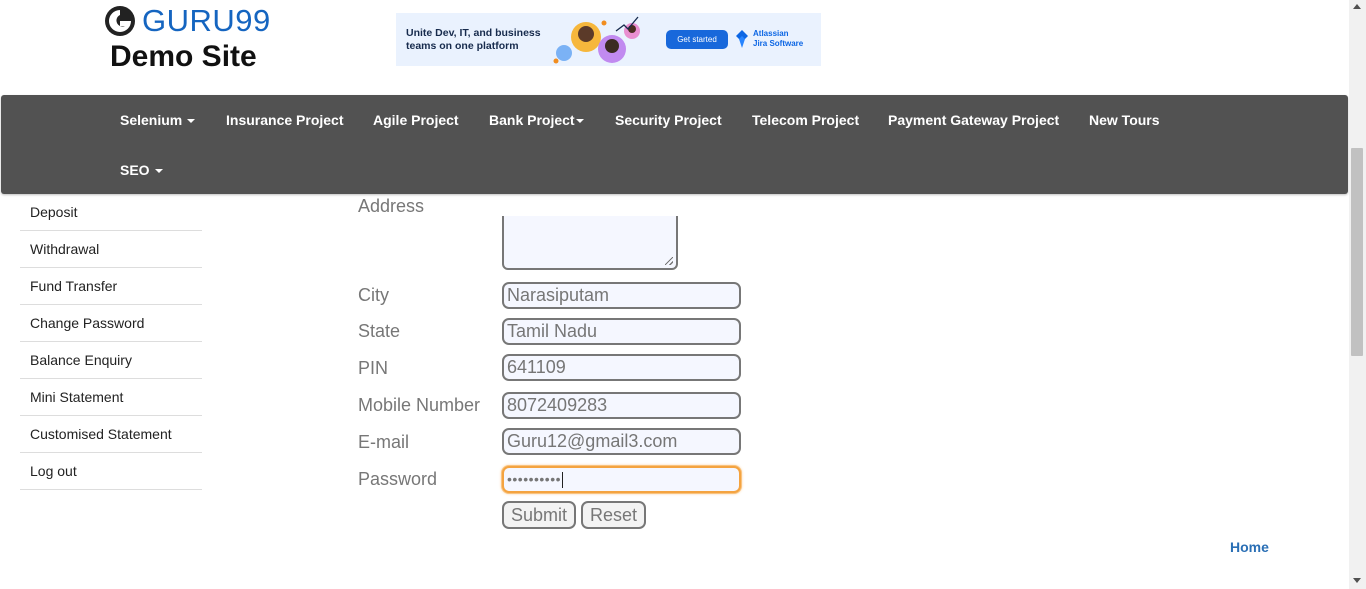 The width and height of the screenshot is (1366, 589). What do you see at coordinates (111, 397) in the screenshot?
I see `sidebar-item-mini-statement: Mini Statement` at bounding box center [111, 397].